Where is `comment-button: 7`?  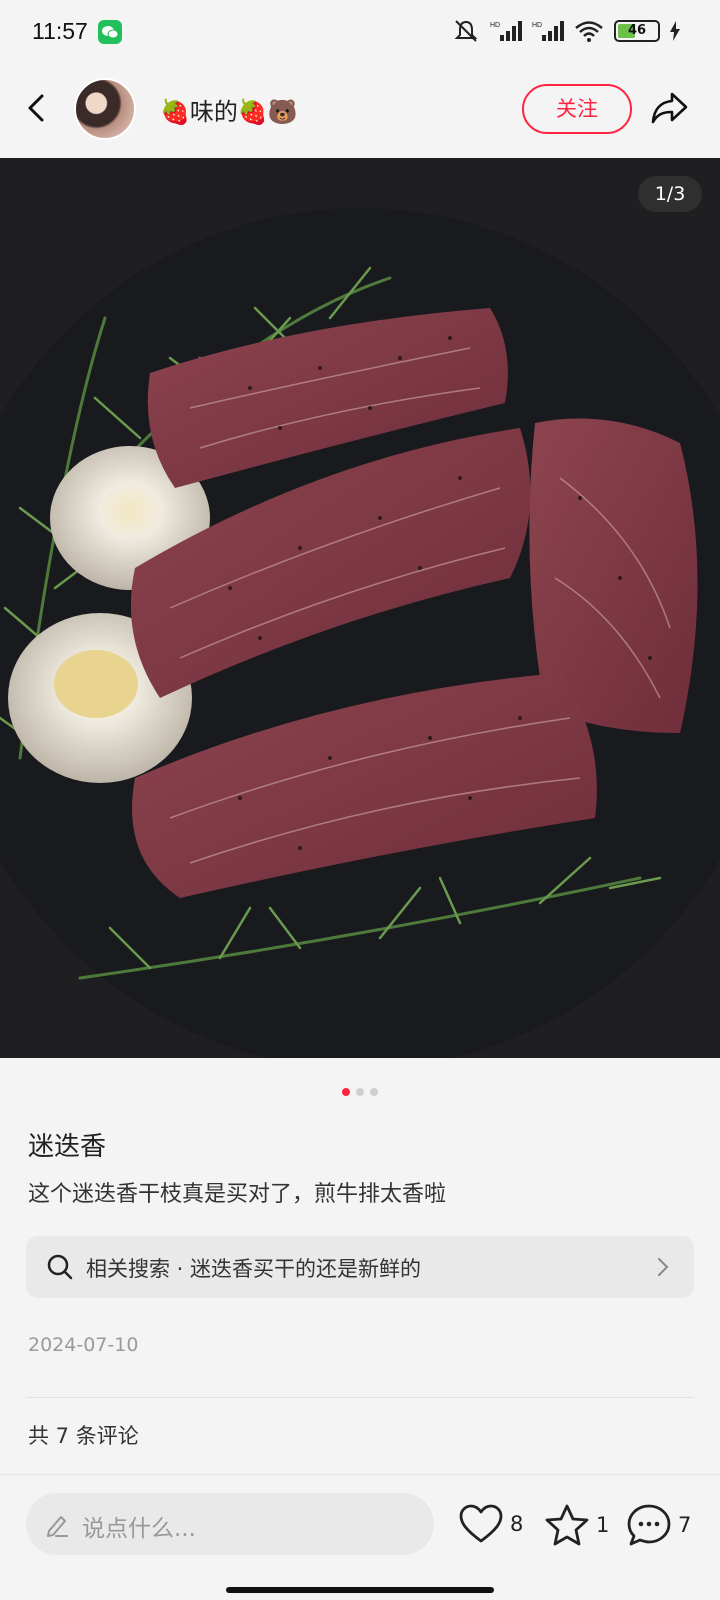
comment-button: 7 is located at coordinates (658, 1525).